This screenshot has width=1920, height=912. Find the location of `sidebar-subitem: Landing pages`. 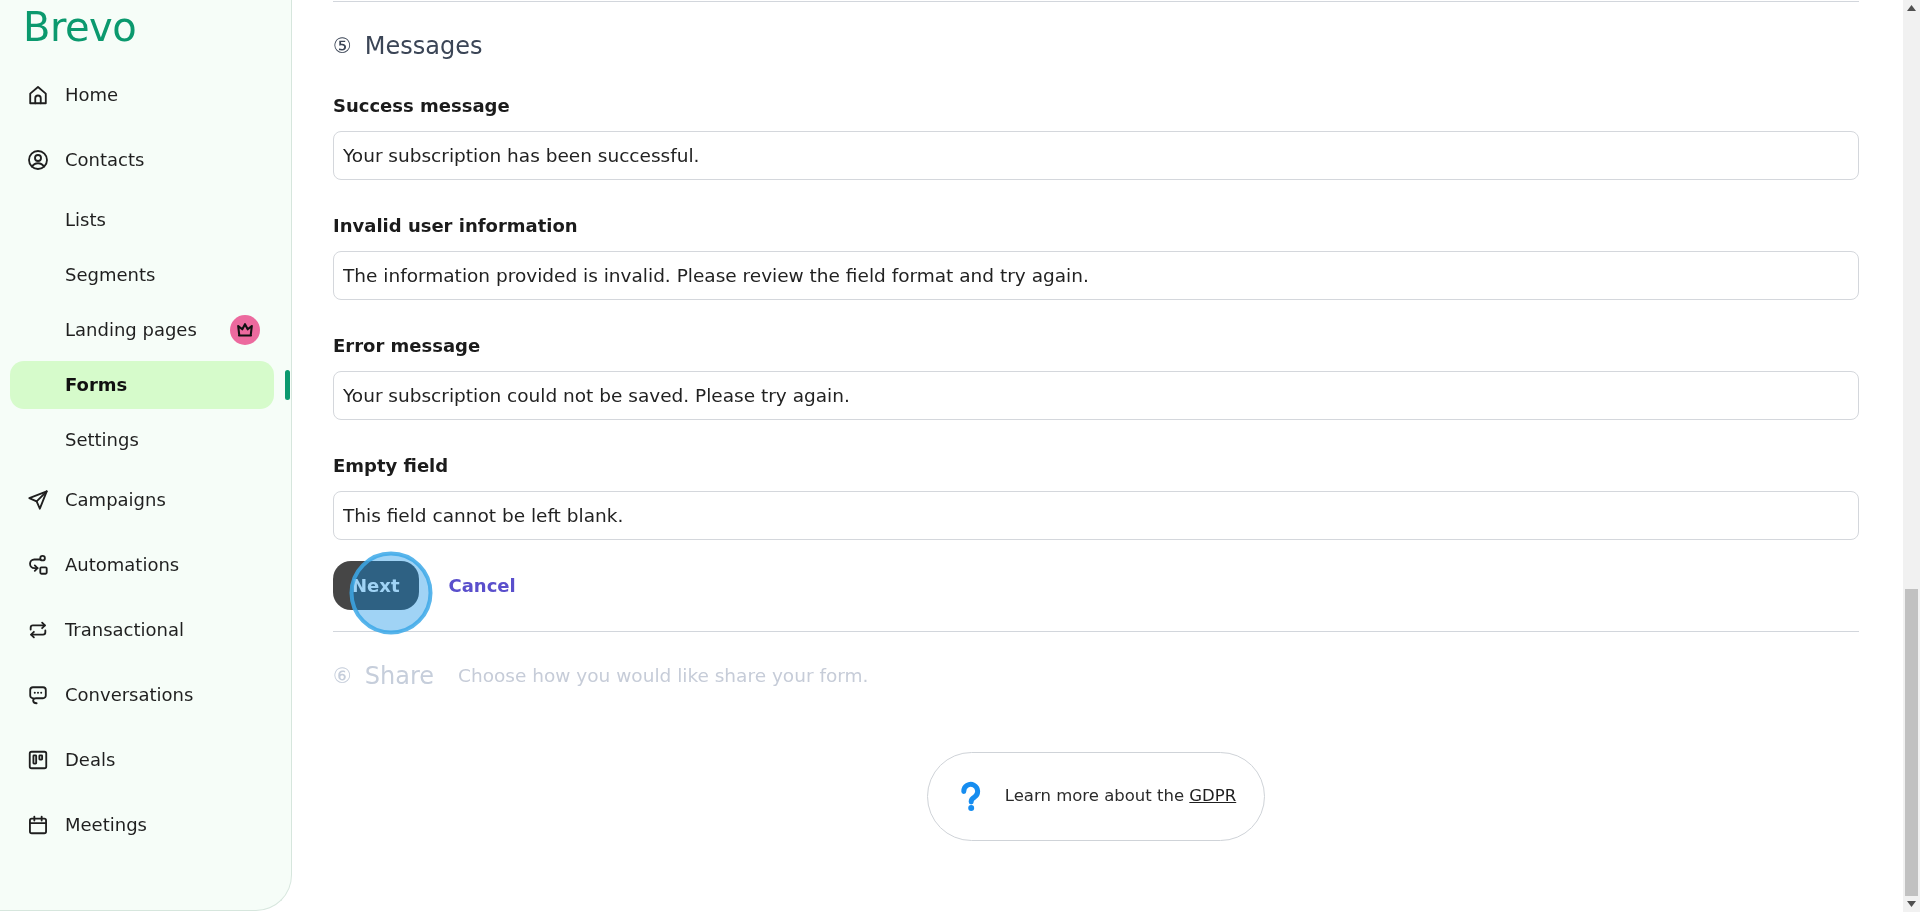

sidebar-subitem: Landing pages is located at coordinates (142, 329).